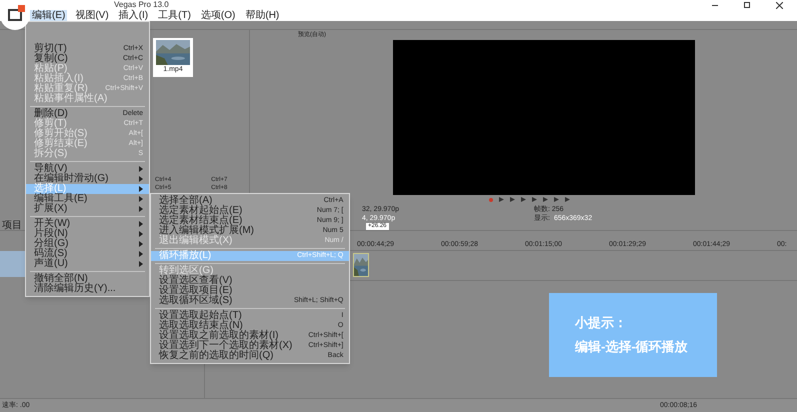 This screenshot has width=797, height=412. I want to click on menu-label: 片段(N), so click(51, 234).